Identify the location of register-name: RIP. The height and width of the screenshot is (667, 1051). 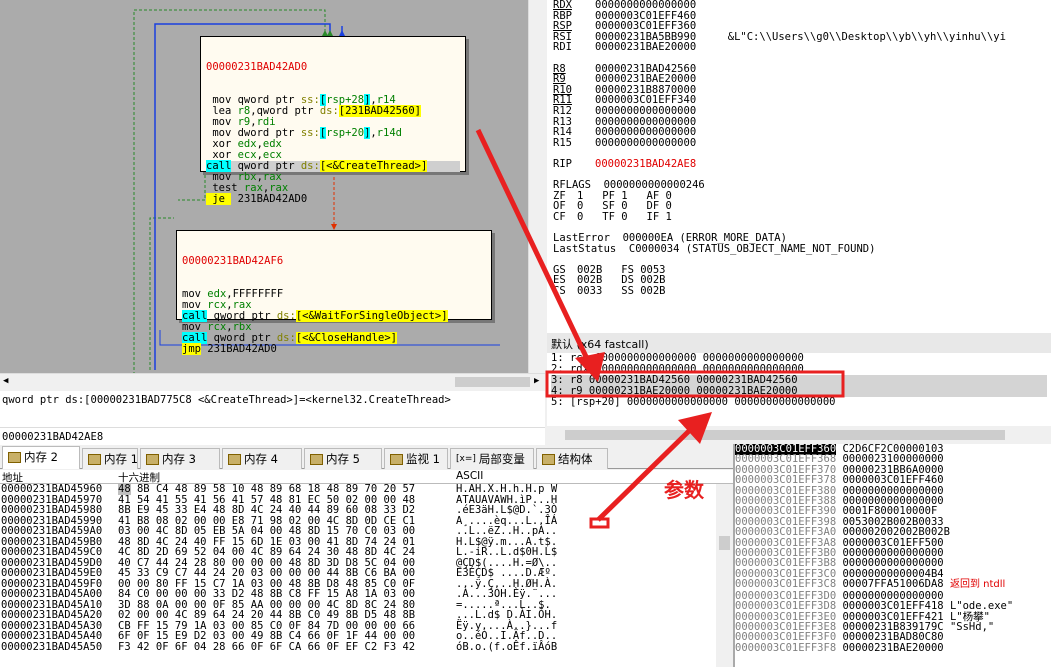
(562, 163).